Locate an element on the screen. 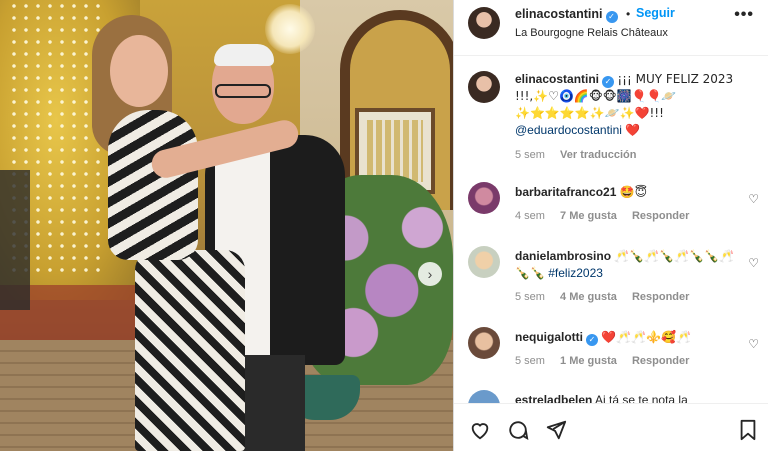 The width and height of the screenshot is (768, 451). woman-dress-skirt is located at coordinates (190, 350).